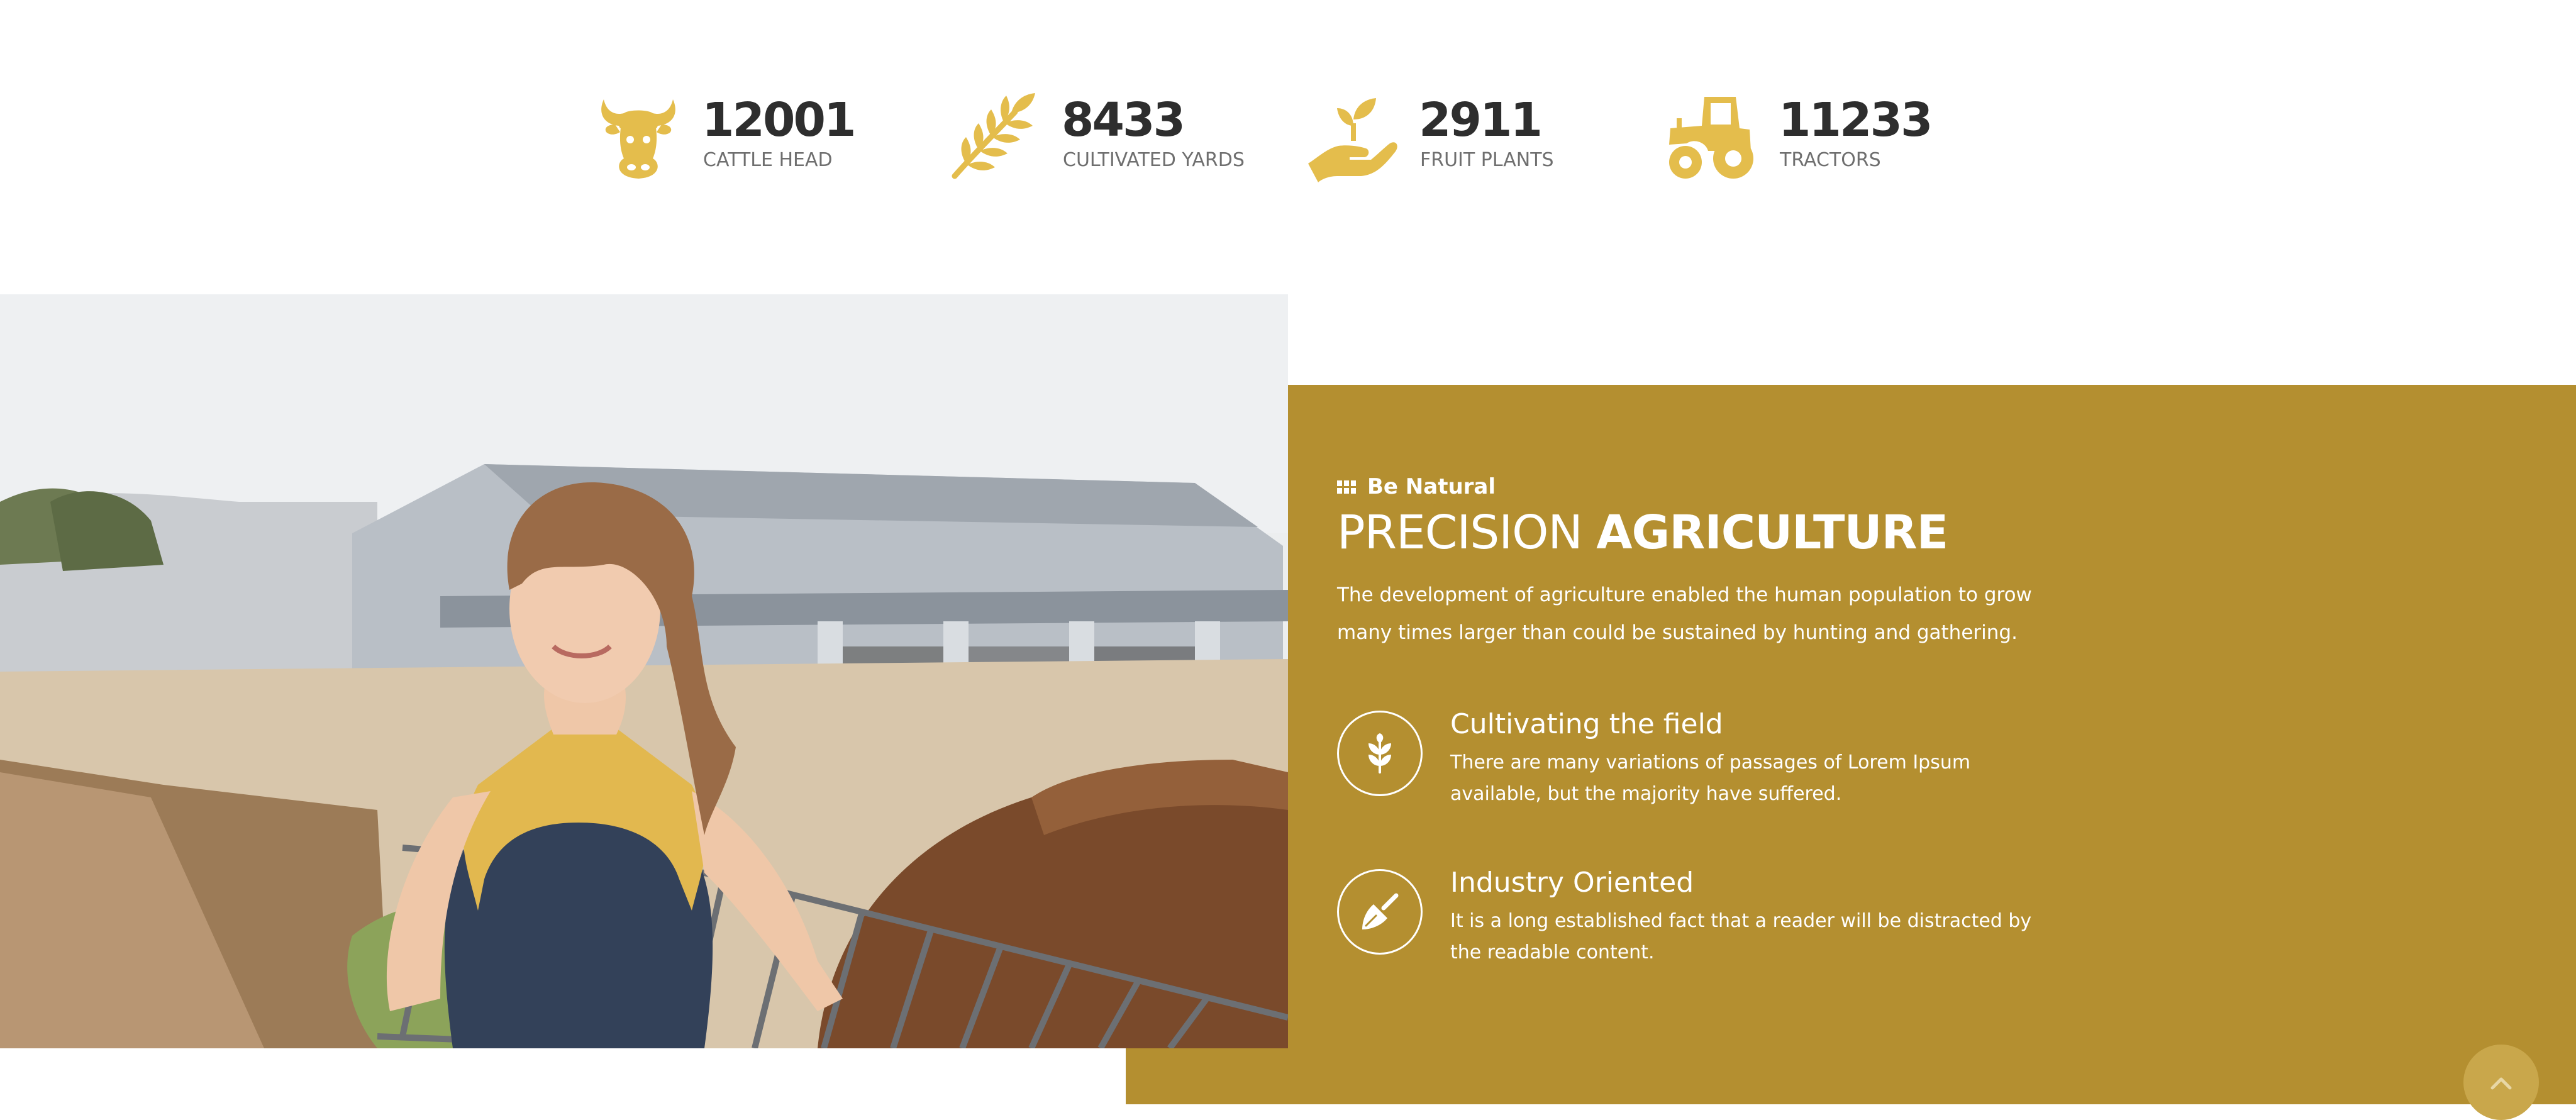 The height and width of the screenshot is (1120, 2576). Describe the element at coordinates (779, 120) in the screenshot. I see `stat-value: 12001` at that location.